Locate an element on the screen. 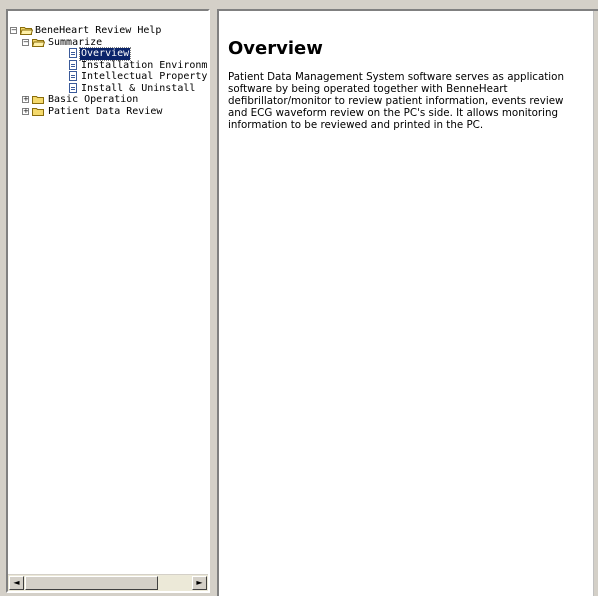 This screenshot has width=598, height=596. tree-node-label: Patient Data Review is located at coordinates (105, 111).